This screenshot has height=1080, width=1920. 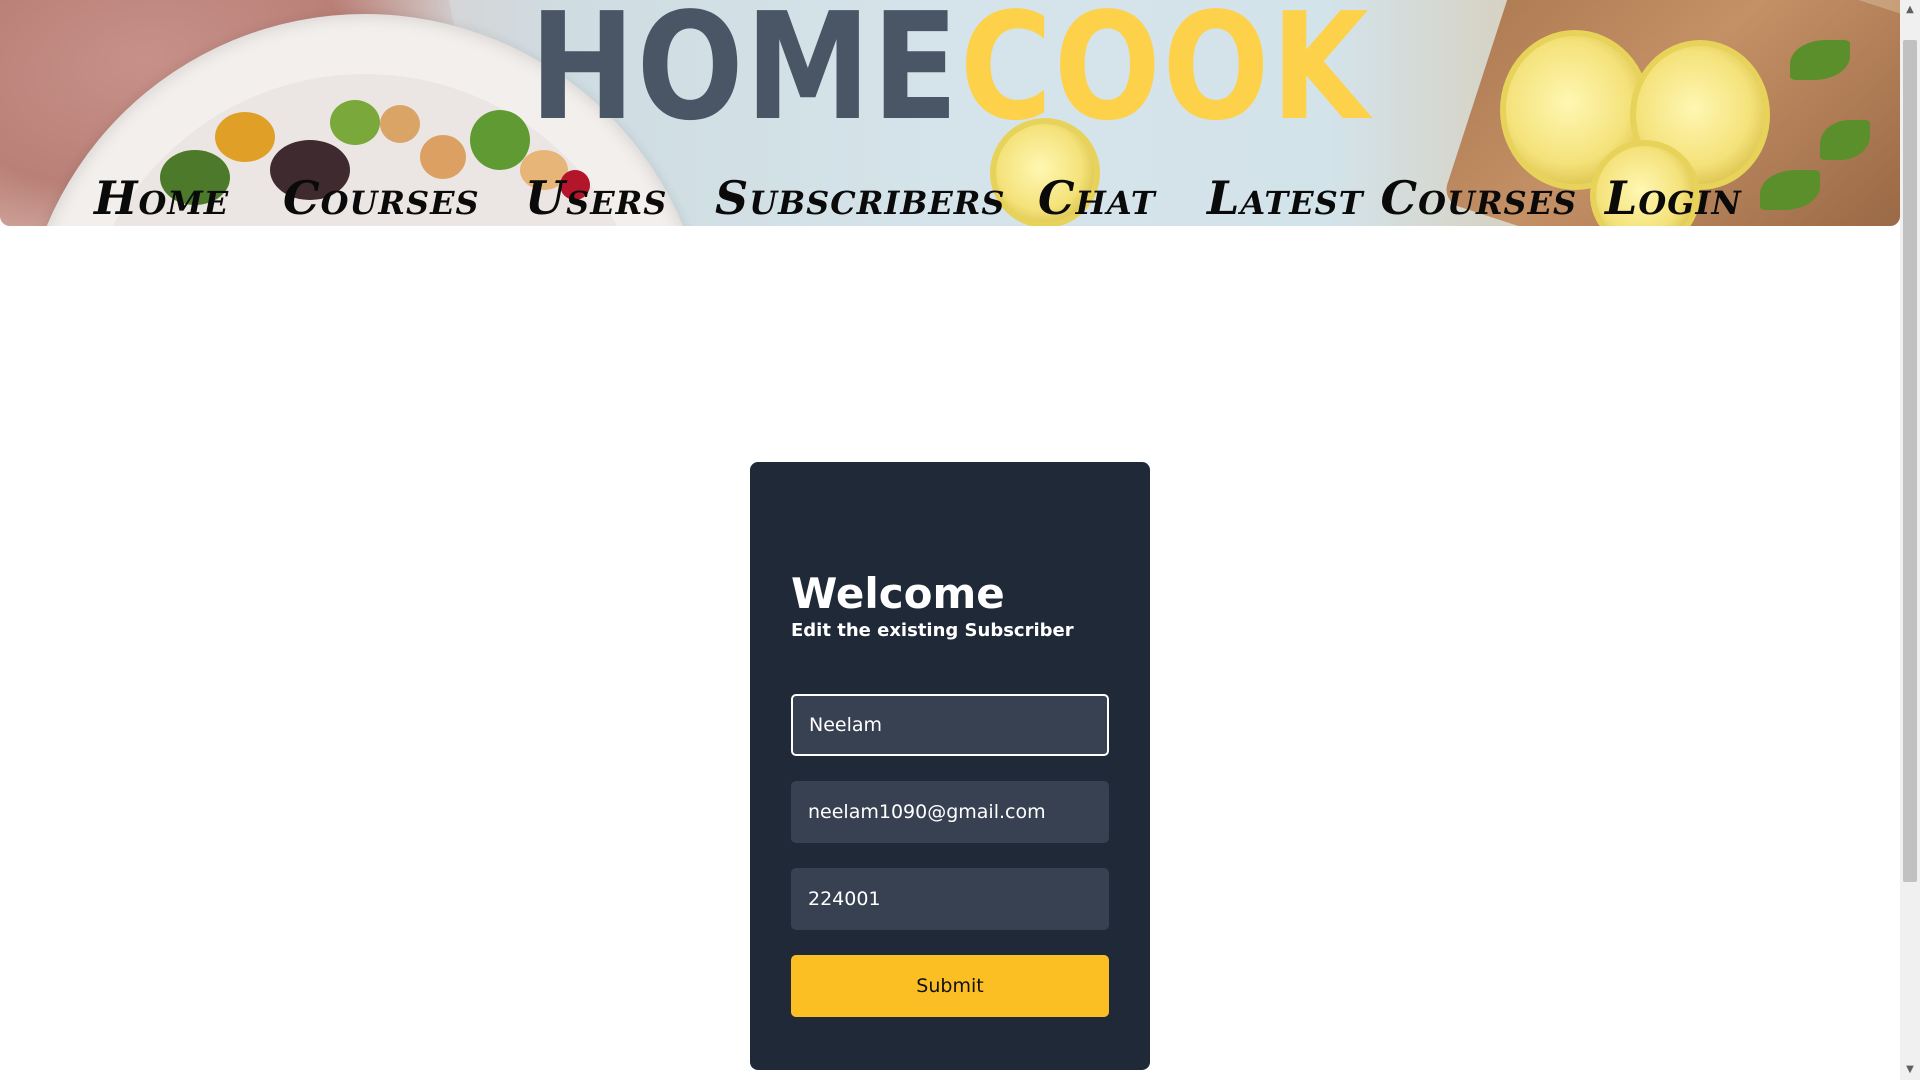 What do you see at coordinates (1392, 198) in the screenshot?
I see `nav-latest-courses: Latest Courses` at bounding box center [1392, 198].